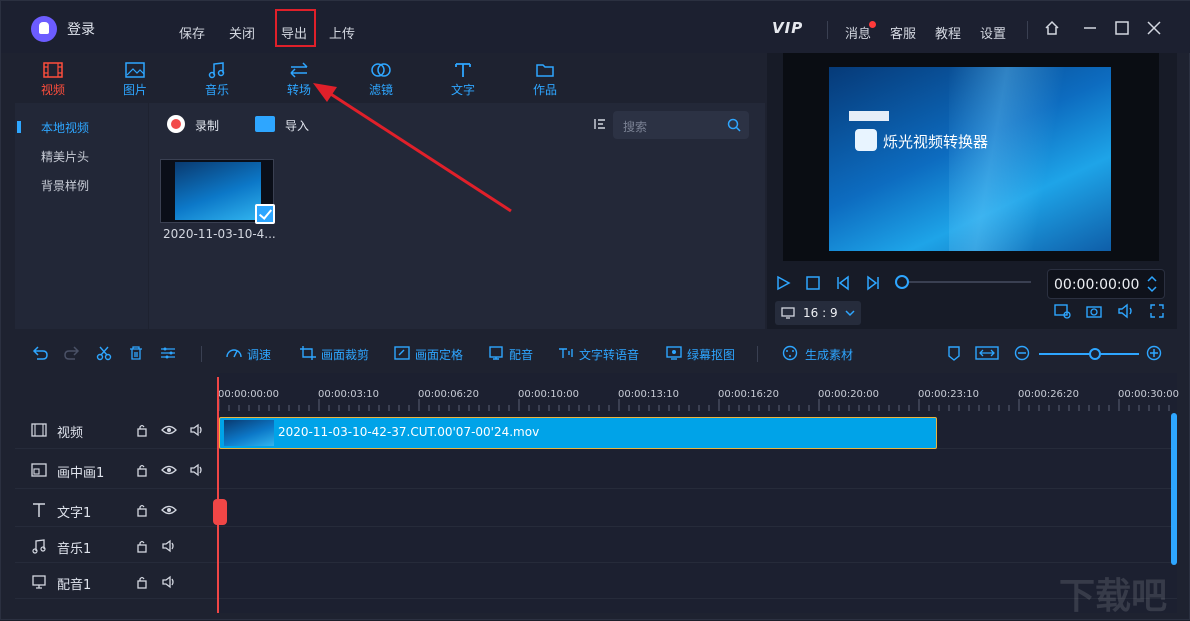  Describe the element at coordinates (176, 124) in the screenshot. I see `record-icon` at that location.